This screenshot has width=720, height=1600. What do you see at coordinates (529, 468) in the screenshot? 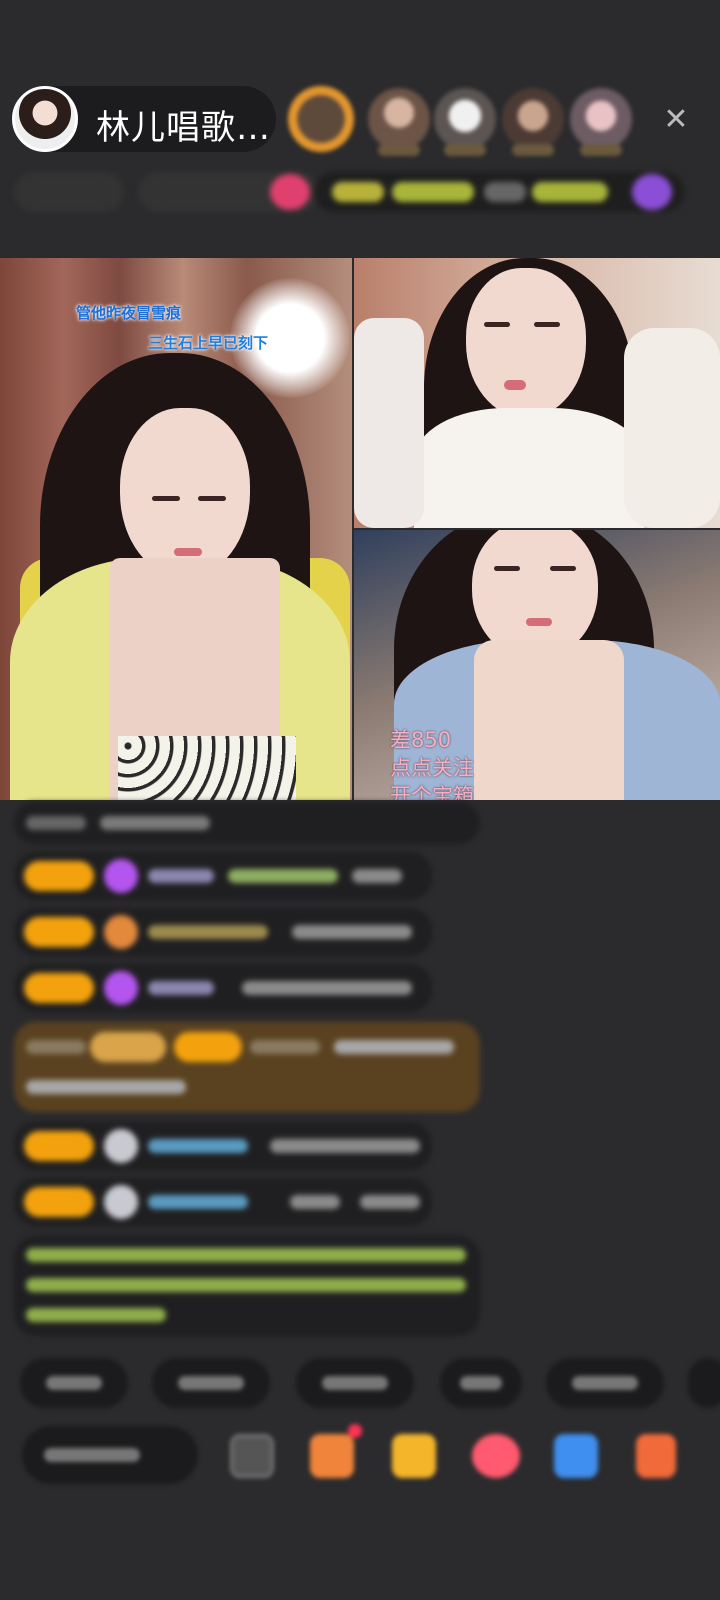
I see `guest1-sweater` at bounding box center [529, 468].